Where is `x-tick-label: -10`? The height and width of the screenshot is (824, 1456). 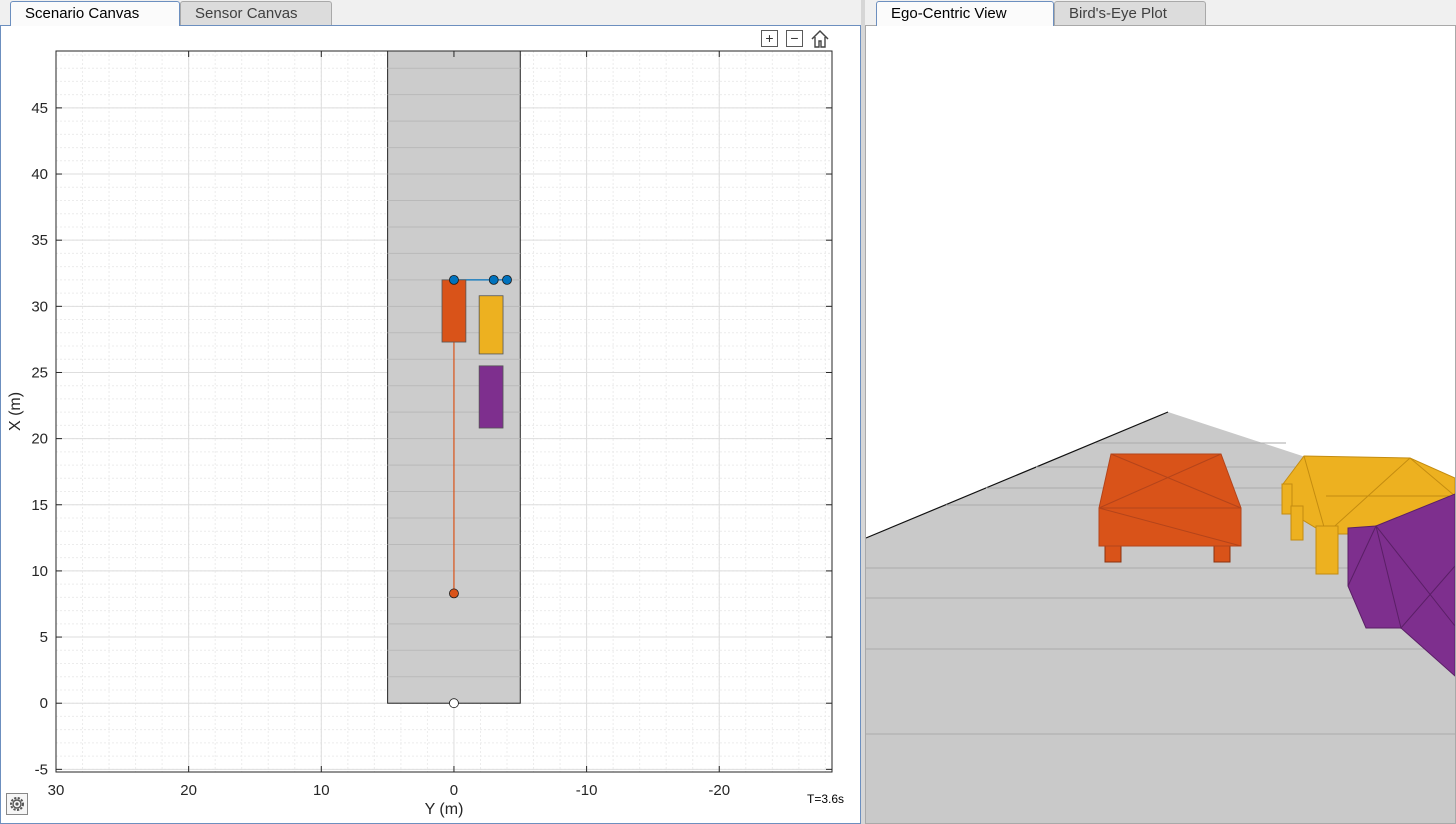
x-tick-label: -10 is located at coordinates (587, 790).